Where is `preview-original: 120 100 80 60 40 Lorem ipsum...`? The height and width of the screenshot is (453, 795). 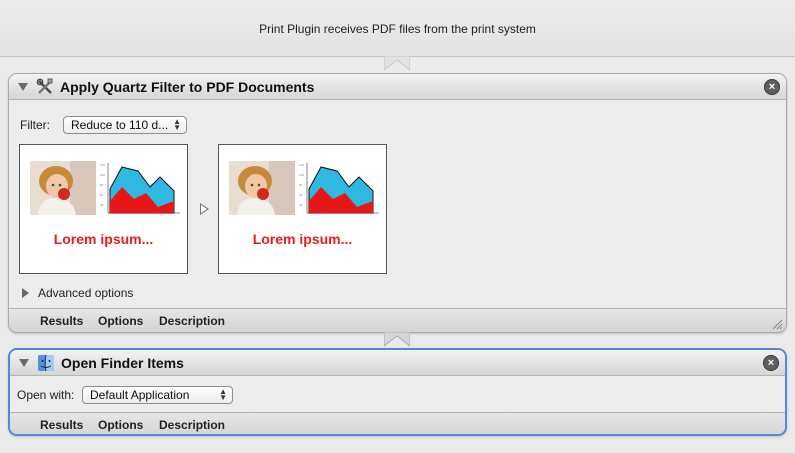 preview-original: 120 100 80 60 40 Lorem ipsum... is located at coordinates (103, 209).